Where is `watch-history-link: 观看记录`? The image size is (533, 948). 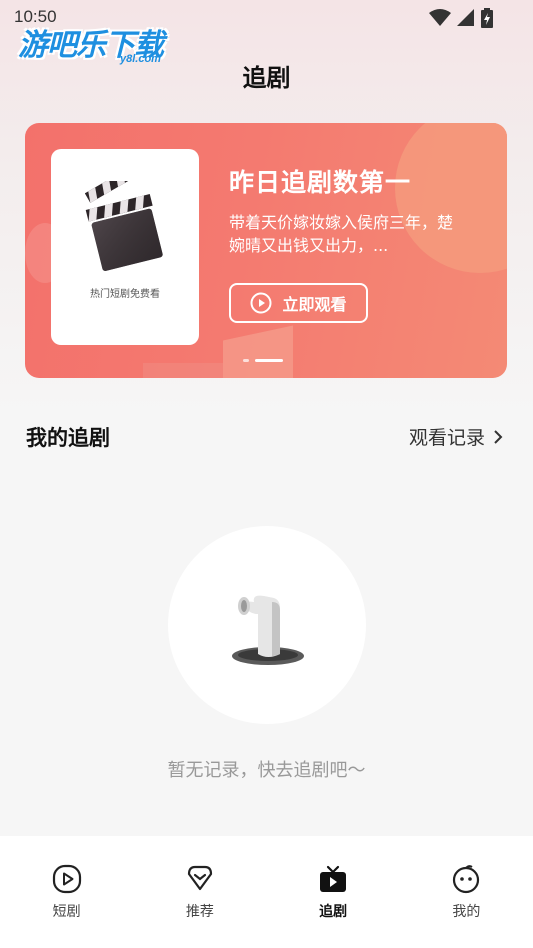
watch-history-link: 观看记录 is located at coordinates (456, 436).